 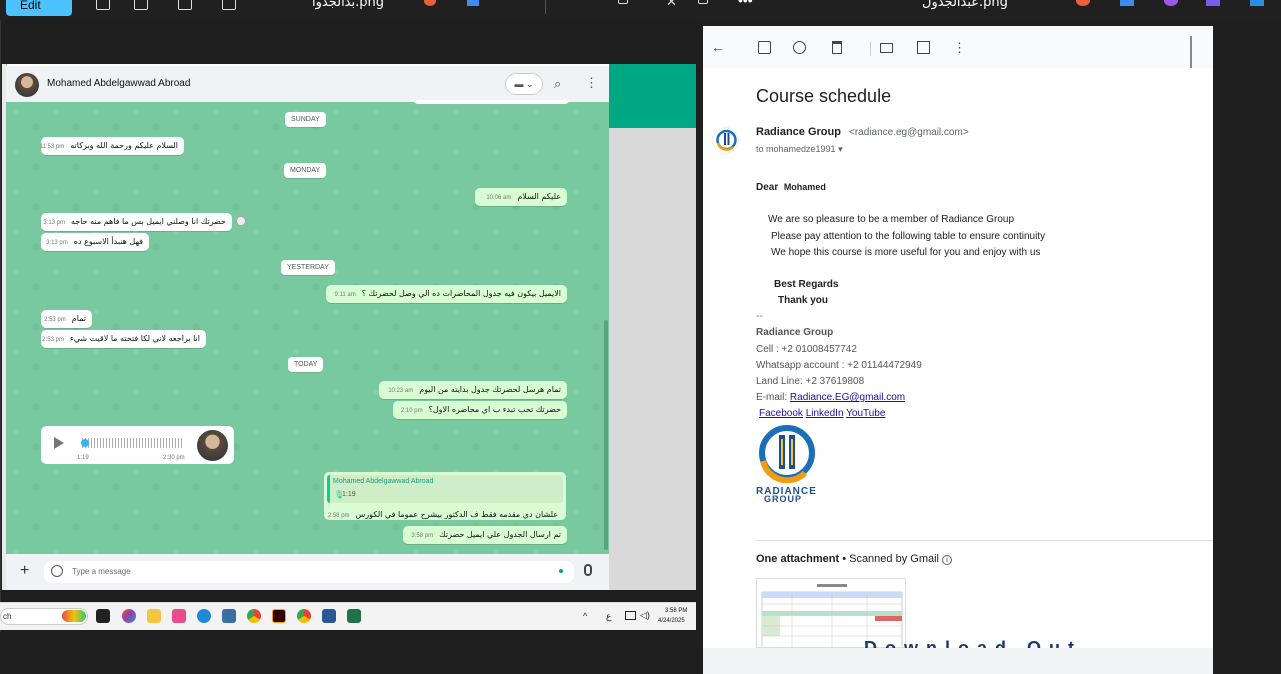 I want to click on mark-unread-icon, so click(x=886, y=48).